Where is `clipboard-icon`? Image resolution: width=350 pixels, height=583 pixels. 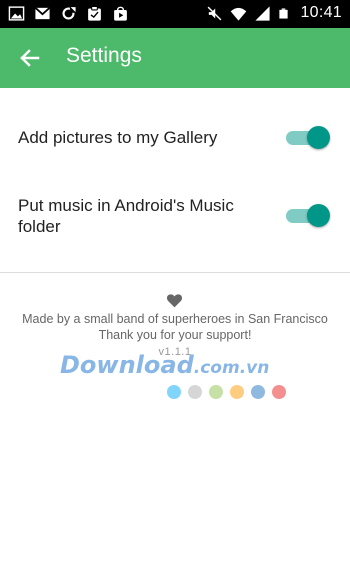
clipboard-icon is located at coordinates (94, 13).